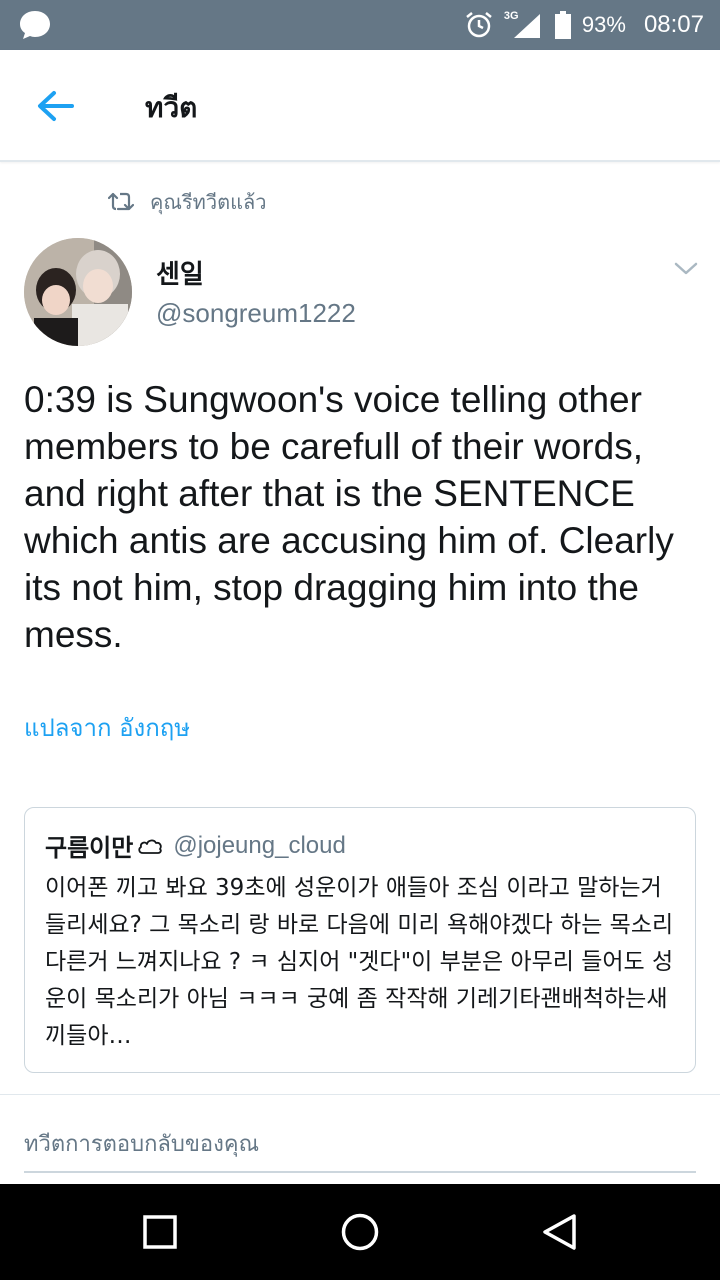  What do you see at coordinates (562, 25) in the screenshot?
I see `battery-icon` at bounding box center [562, 25].